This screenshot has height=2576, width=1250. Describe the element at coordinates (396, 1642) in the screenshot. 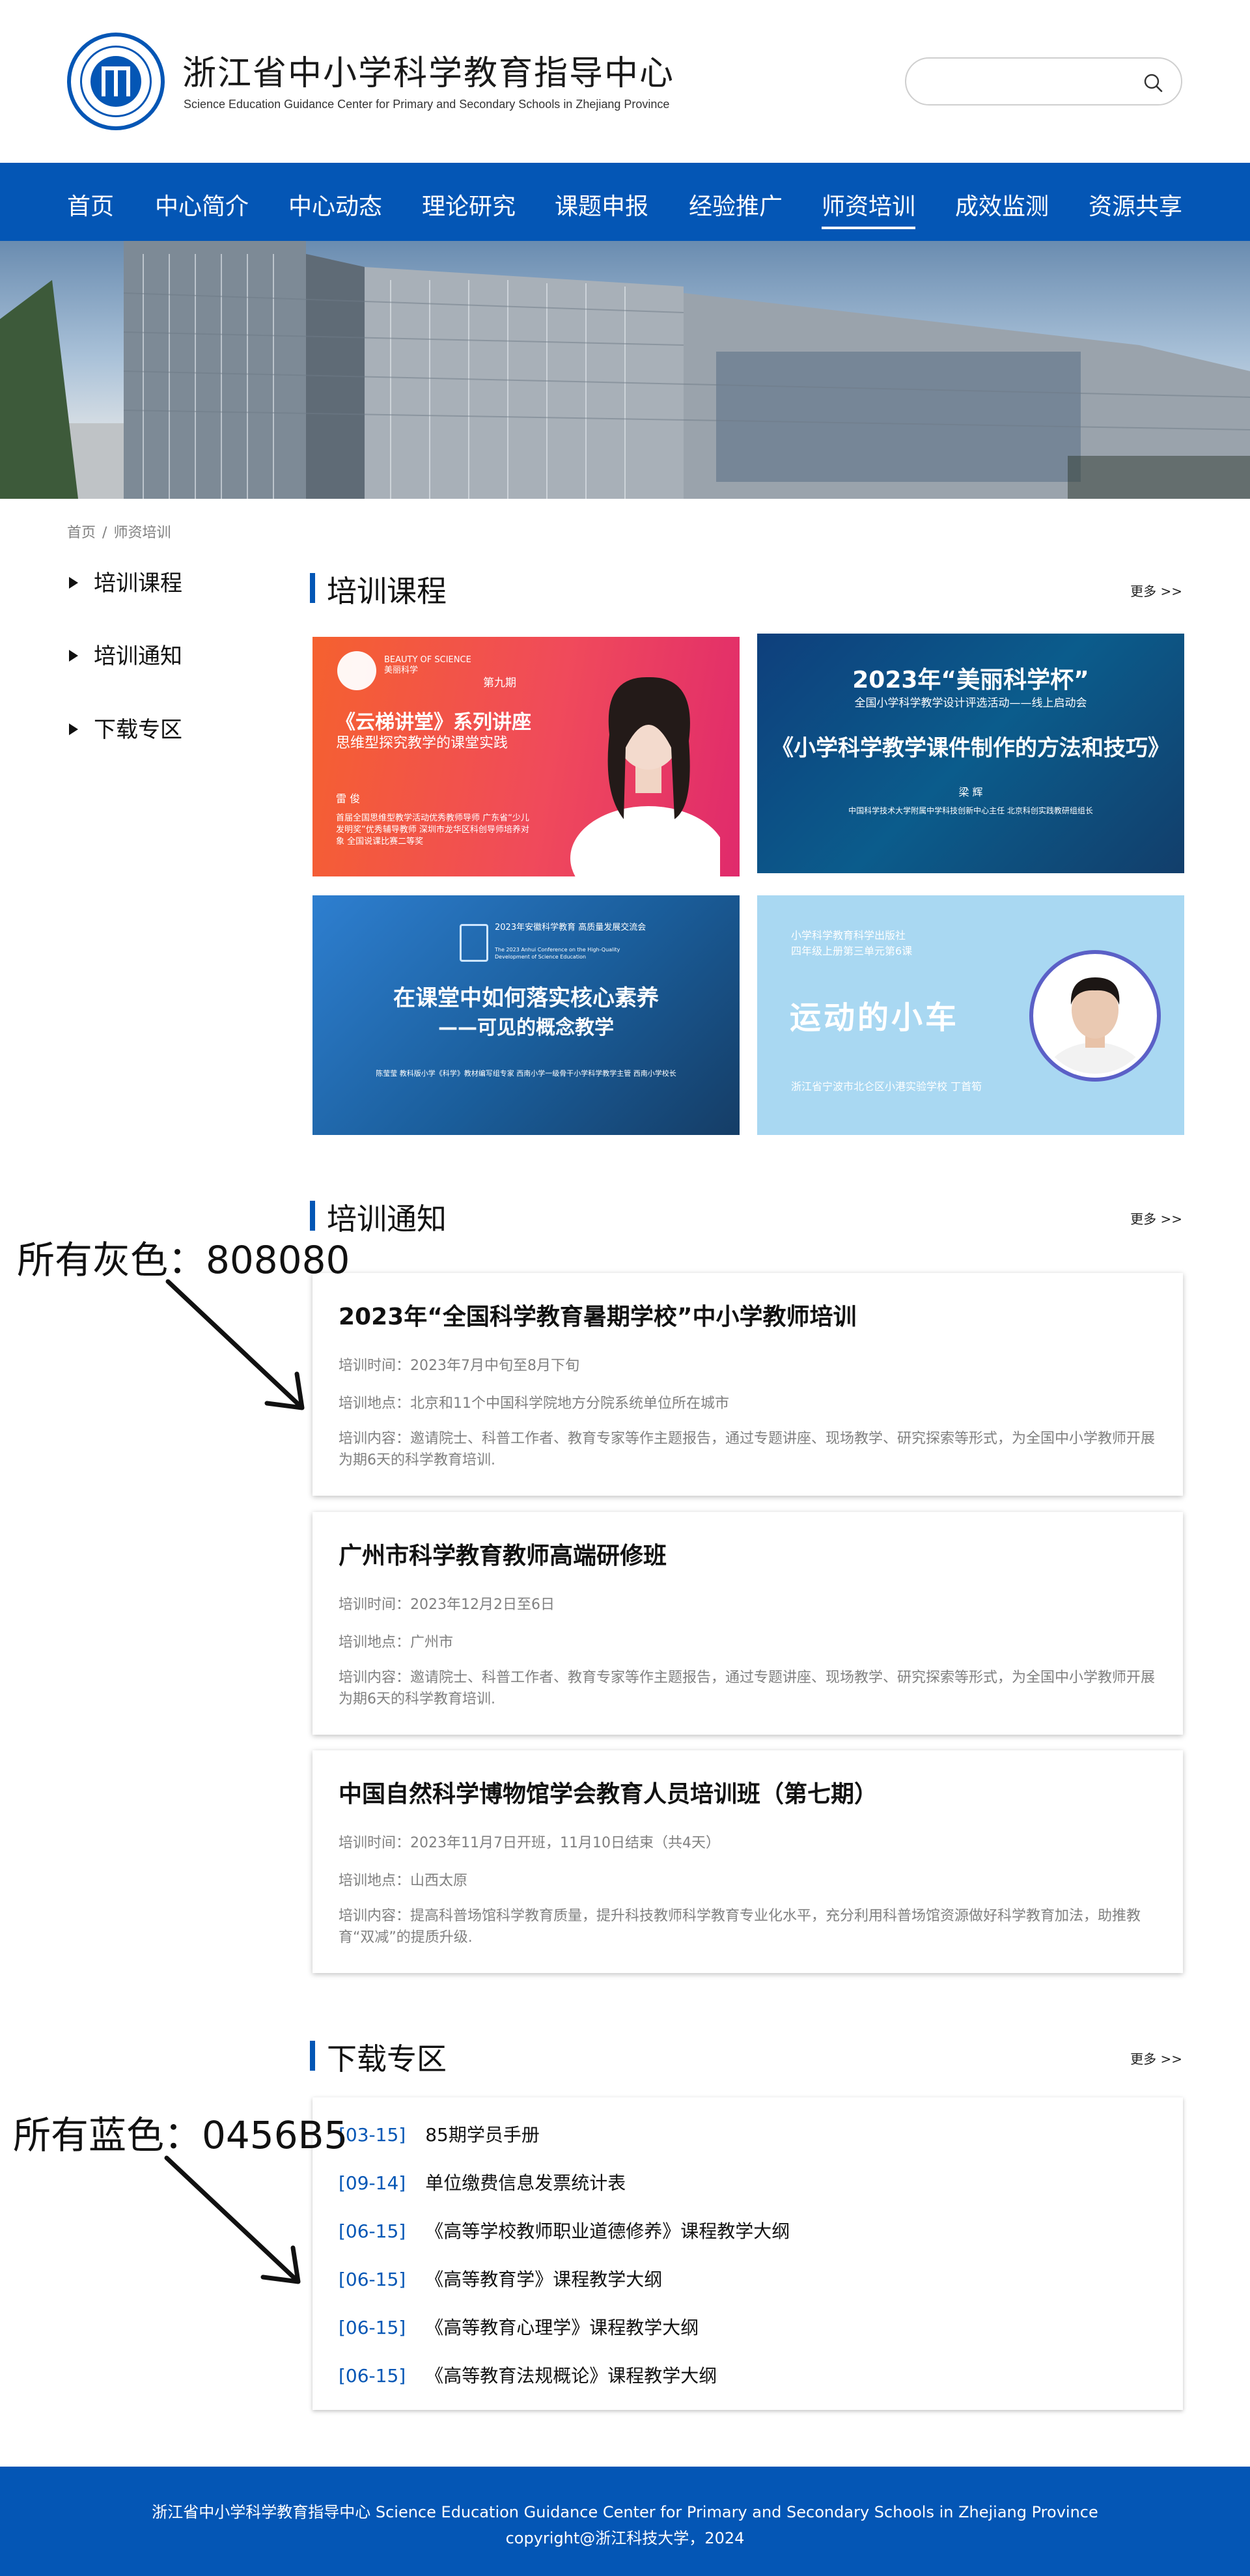

I see `notice-place: 培训地点：广州市` at that location.